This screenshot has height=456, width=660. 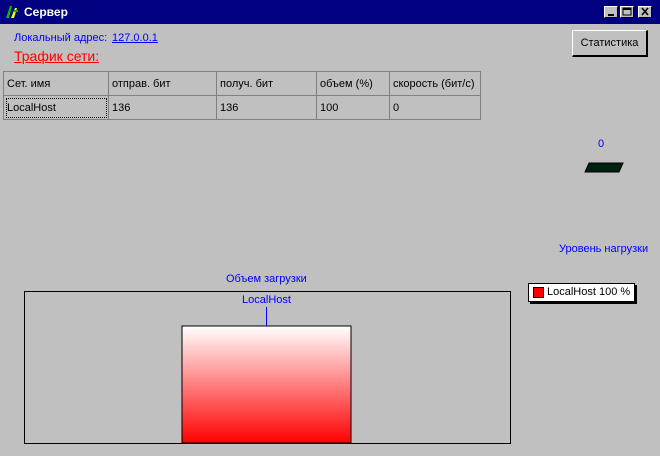 I want to click on title-bar: Сервер, so click(x=330, y=12).